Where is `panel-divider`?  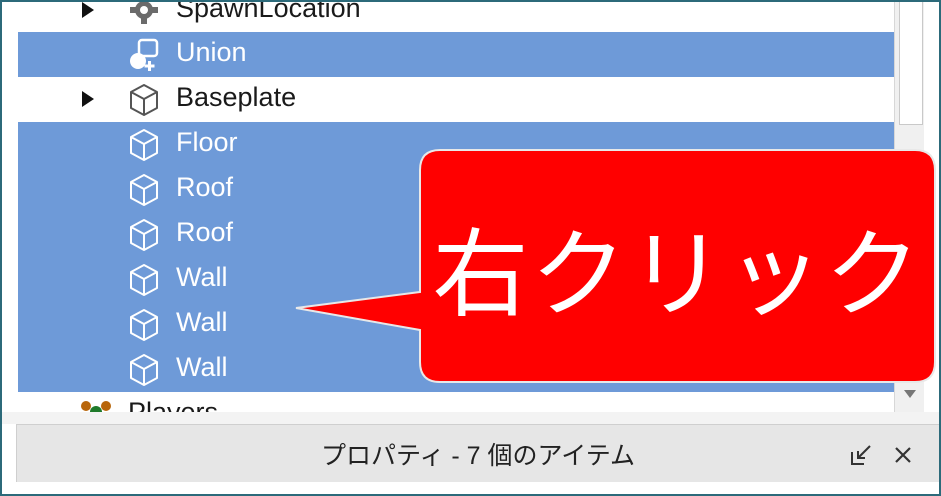
panel-divider is located at coordinates (470, 418).